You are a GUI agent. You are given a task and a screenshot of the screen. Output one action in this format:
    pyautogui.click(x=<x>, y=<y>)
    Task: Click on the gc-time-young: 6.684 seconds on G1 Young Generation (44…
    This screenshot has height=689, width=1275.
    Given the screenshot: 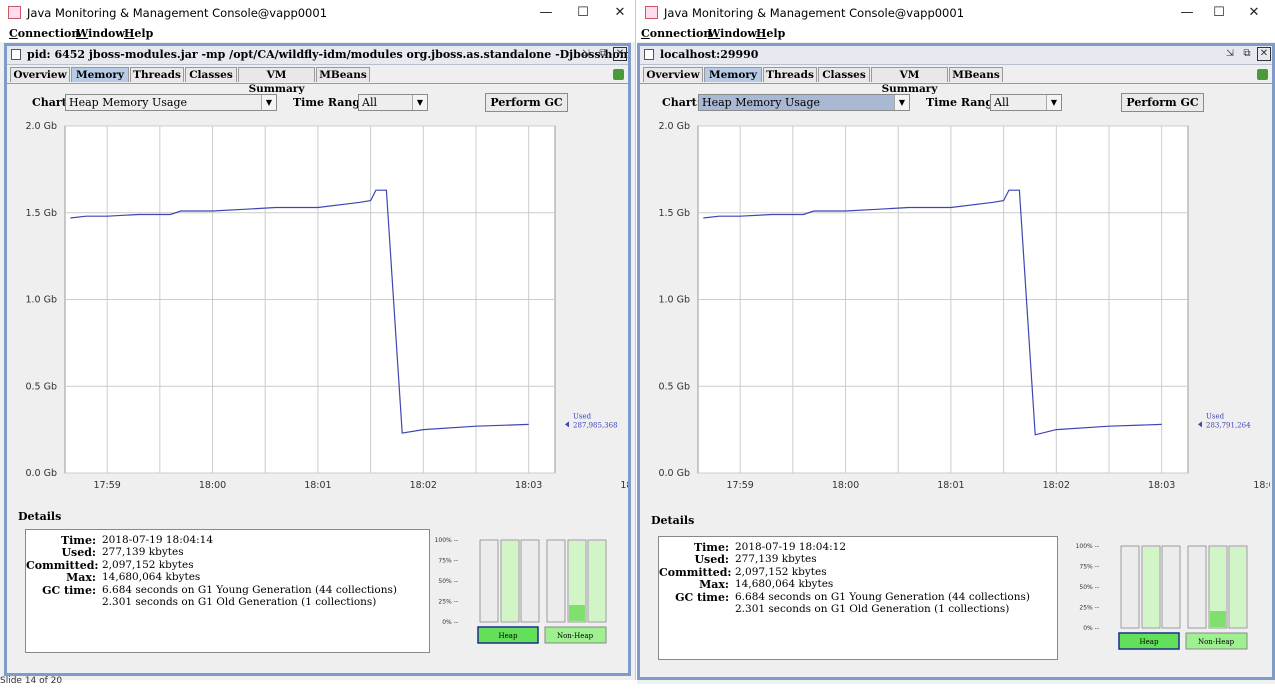 What is the action you would take?
    pyautogui.click(x=882, y=597)
    